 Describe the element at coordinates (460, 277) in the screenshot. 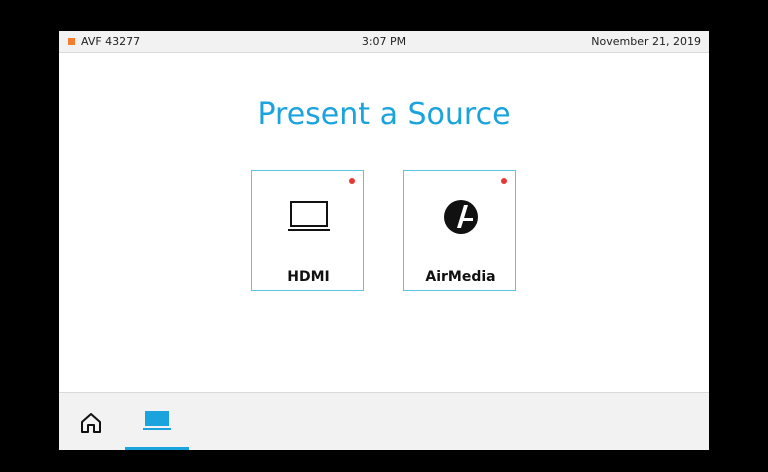

I see `source-label: AirMedia` at that location.